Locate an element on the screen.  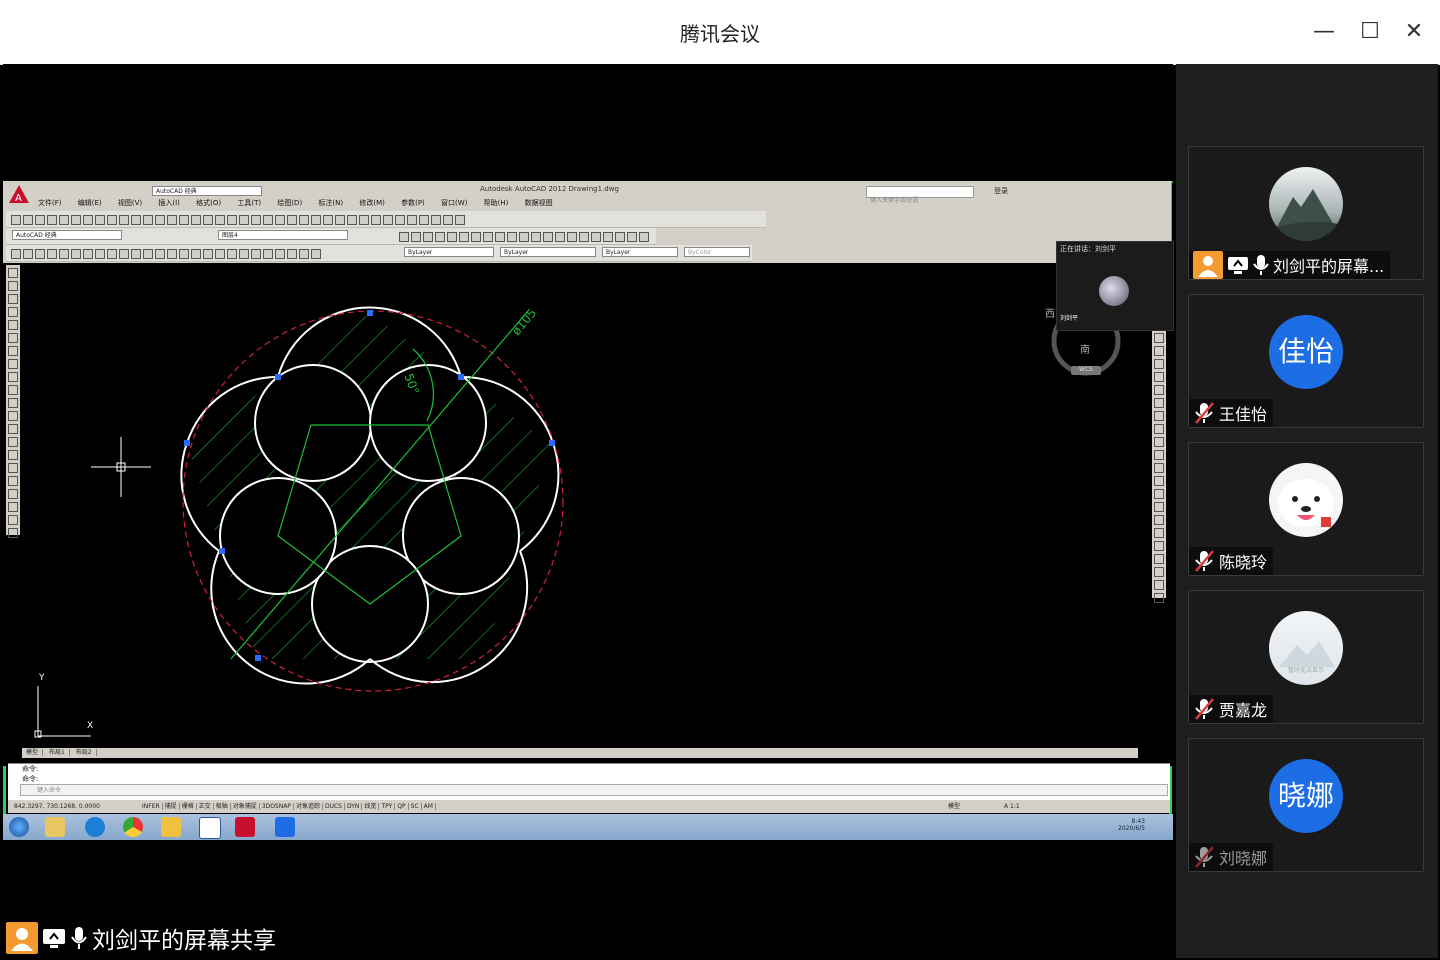
draw-toolbar-icons is located at coordinates (524, 235).